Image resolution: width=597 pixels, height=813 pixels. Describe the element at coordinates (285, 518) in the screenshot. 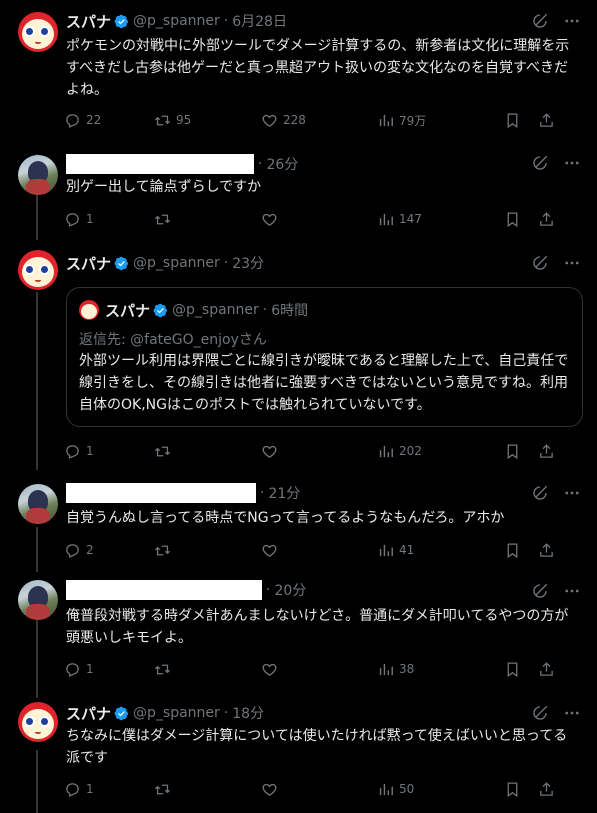

I see `post-text: 自覚うんぬし言ってる時点でNGって言ってるようなもんだろ。アホか` at that location.